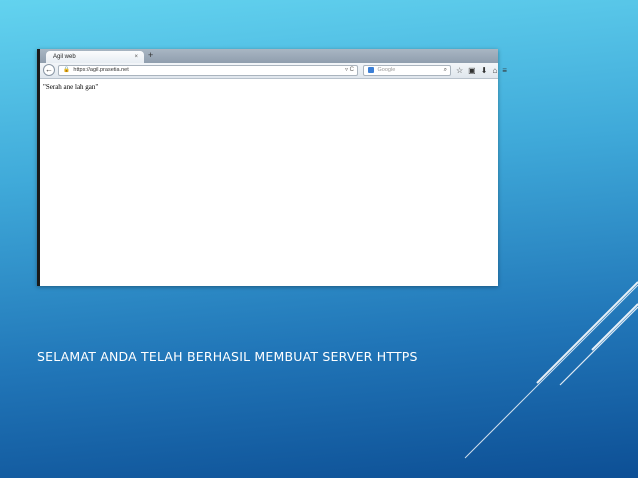 The image size is (638, 478). I want to click on tab-bar: Agil web × +, so click(269, 56).